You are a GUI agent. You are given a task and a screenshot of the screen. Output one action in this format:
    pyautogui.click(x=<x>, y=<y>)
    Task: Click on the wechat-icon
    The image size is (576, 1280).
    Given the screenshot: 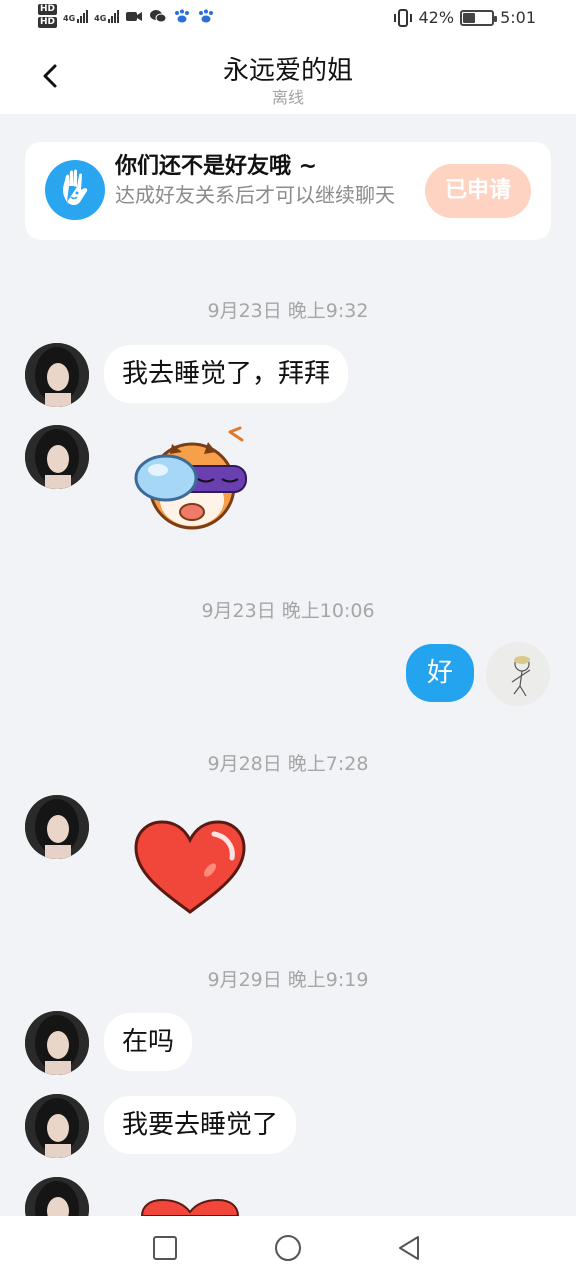 What is the action you would take?
    pyautogui.click(x=158, y=16)
    